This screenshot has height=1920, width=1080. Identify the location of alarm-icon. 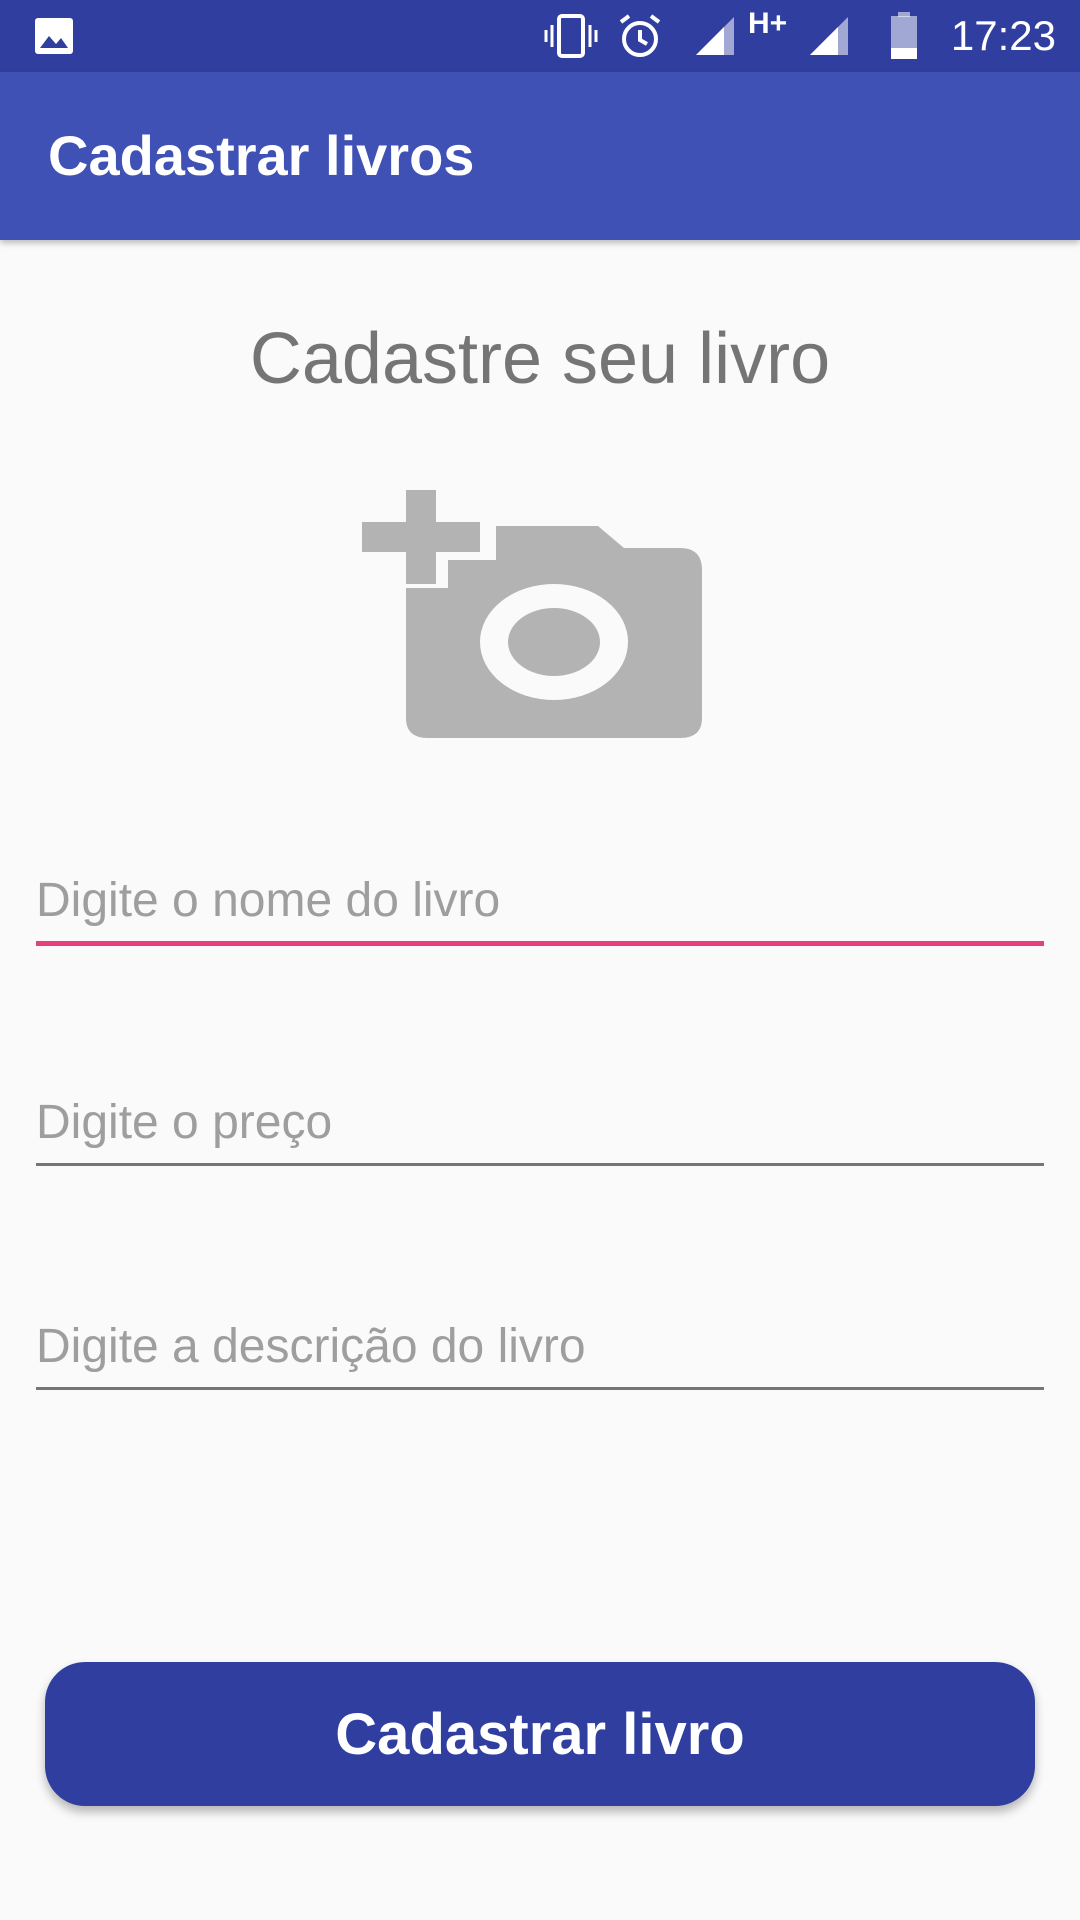
(640, 36).